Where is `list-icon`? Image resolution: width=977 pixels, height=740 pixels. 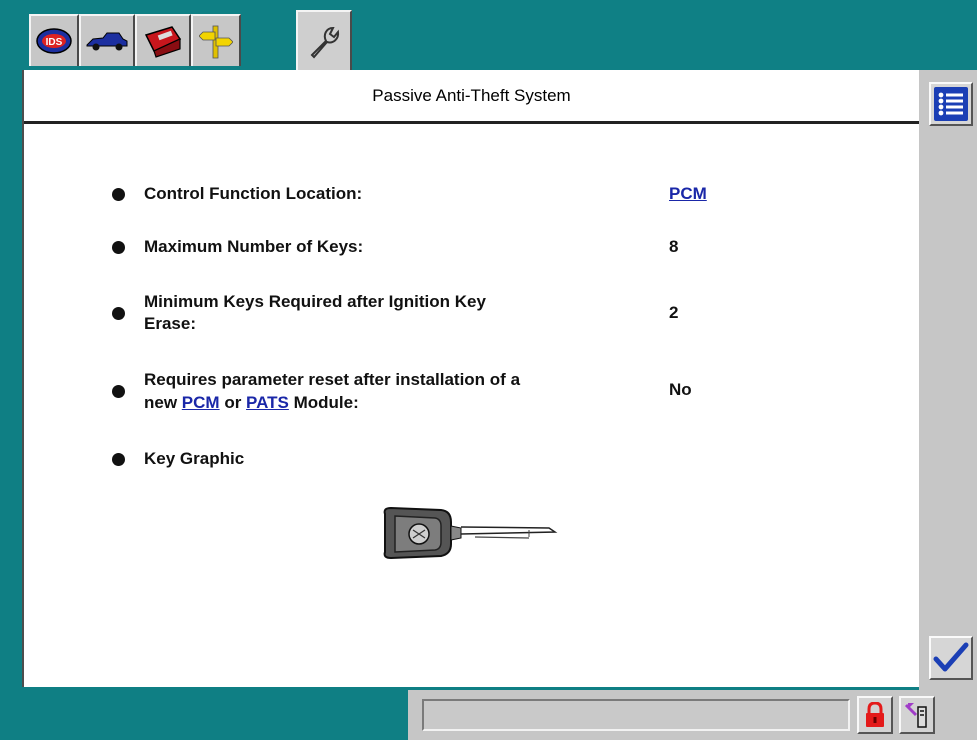
list-icon is located at coordinates (951, 104).